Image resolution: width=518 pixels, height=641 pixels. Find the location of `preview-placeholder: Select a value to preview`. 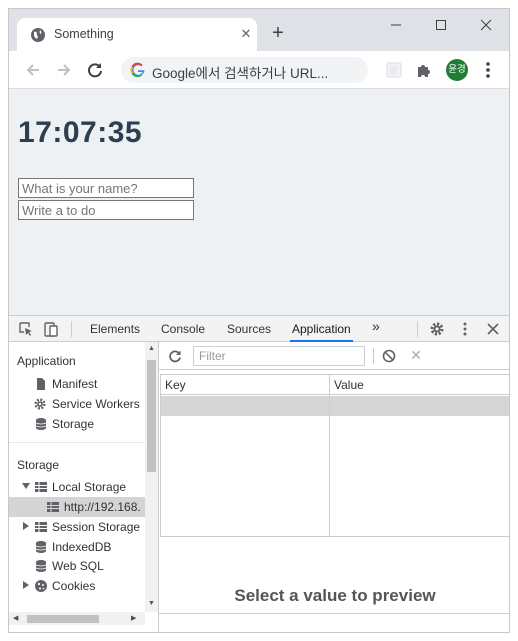

preview-placeholder: Select a value to preview is located at coordinates (335, 595).